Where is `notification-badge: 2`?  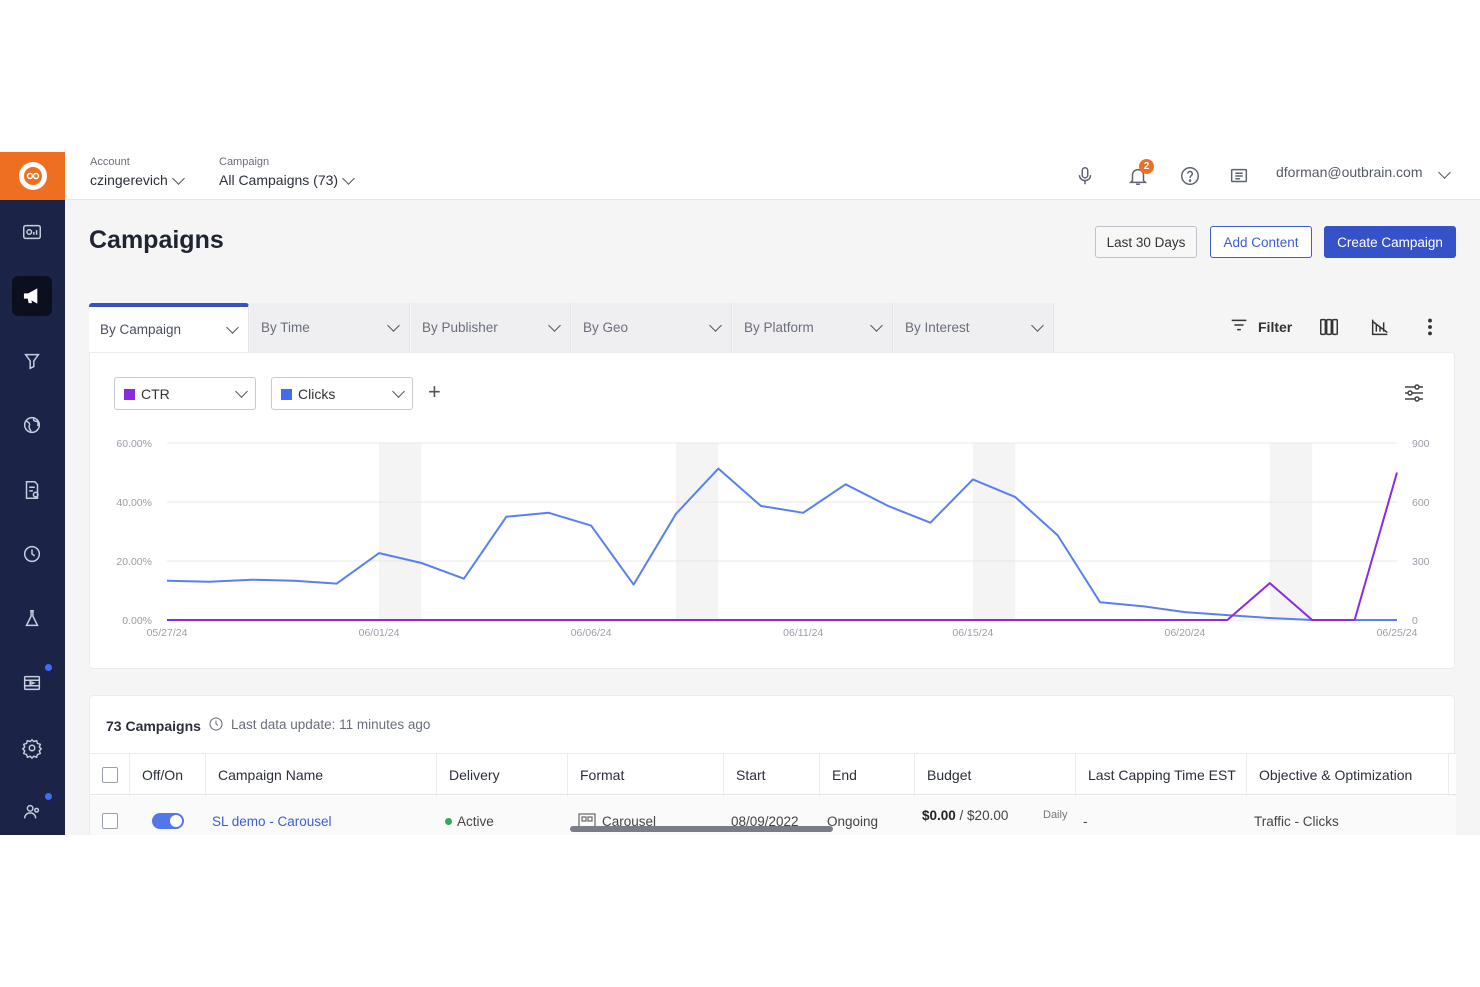
notification-badge: 2 is located at coordinates (1146, 166).